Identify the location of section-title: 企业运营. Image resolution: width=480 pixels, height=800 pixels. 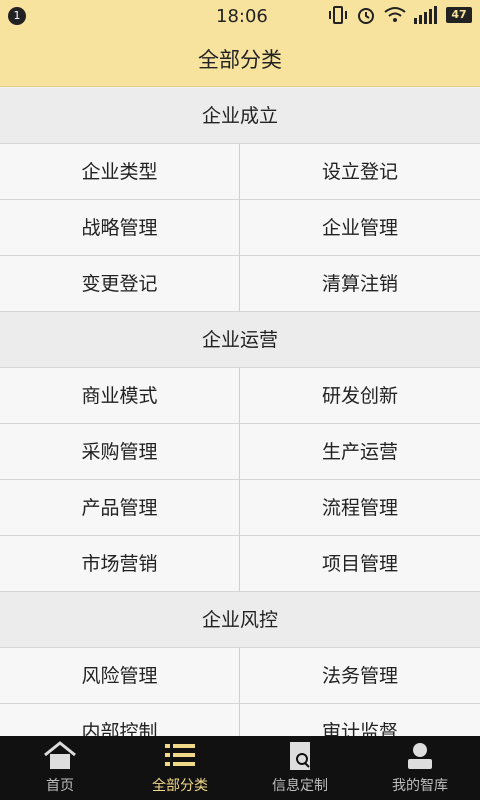
(240, 340).